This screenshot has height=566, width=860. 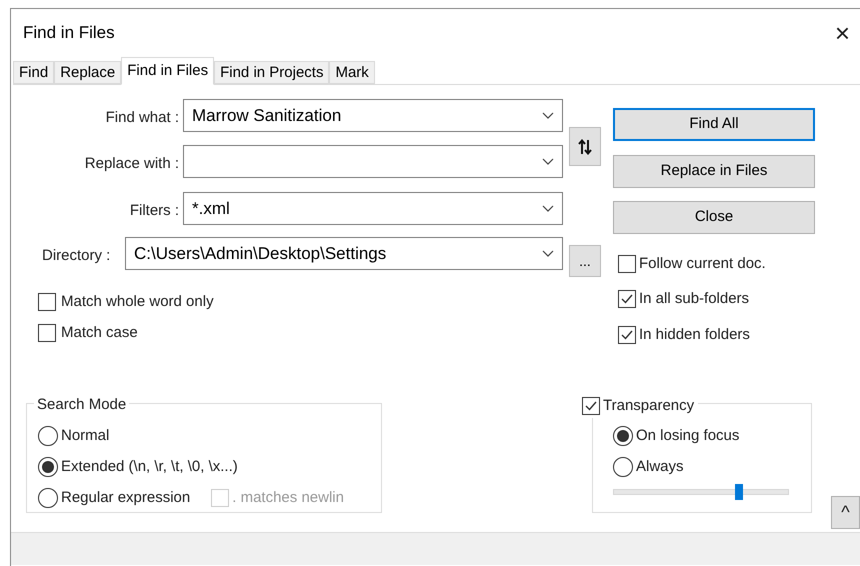 What do you see at coordinates (88, 72) in the screenshot?
I see `tab: Replace` at bounding box center [88, 72].